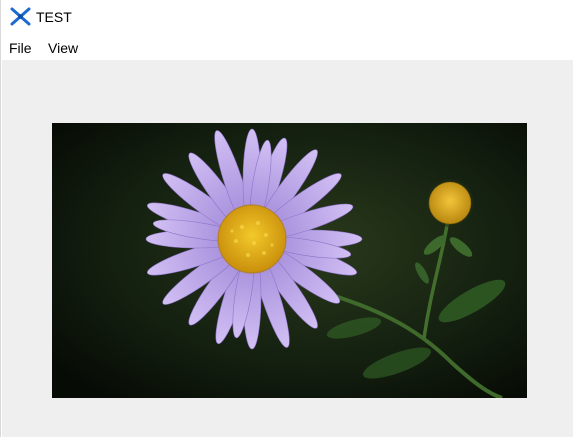 This screenshot has width=573, height=437. What do you see at coordinates (20, 48) in the screenshot?
I see `menu-file: File` at bounding box center [20, 48].